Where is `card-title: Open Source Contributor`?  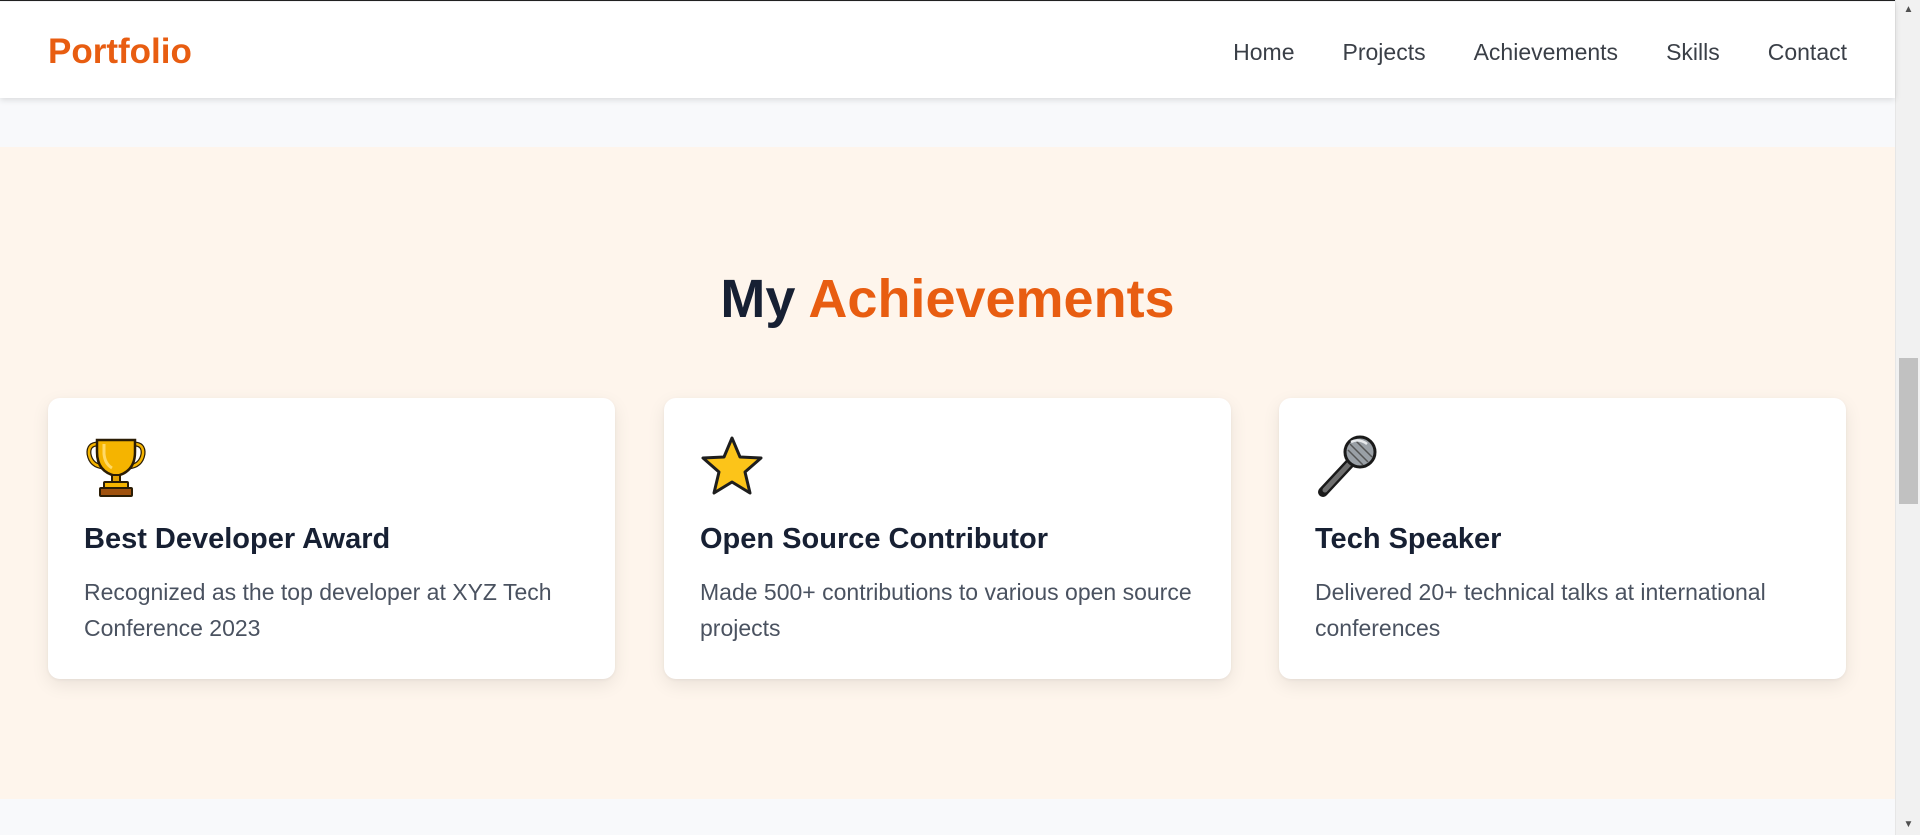
card-title: Open Source Contributor is located at coordinates (874, 539).